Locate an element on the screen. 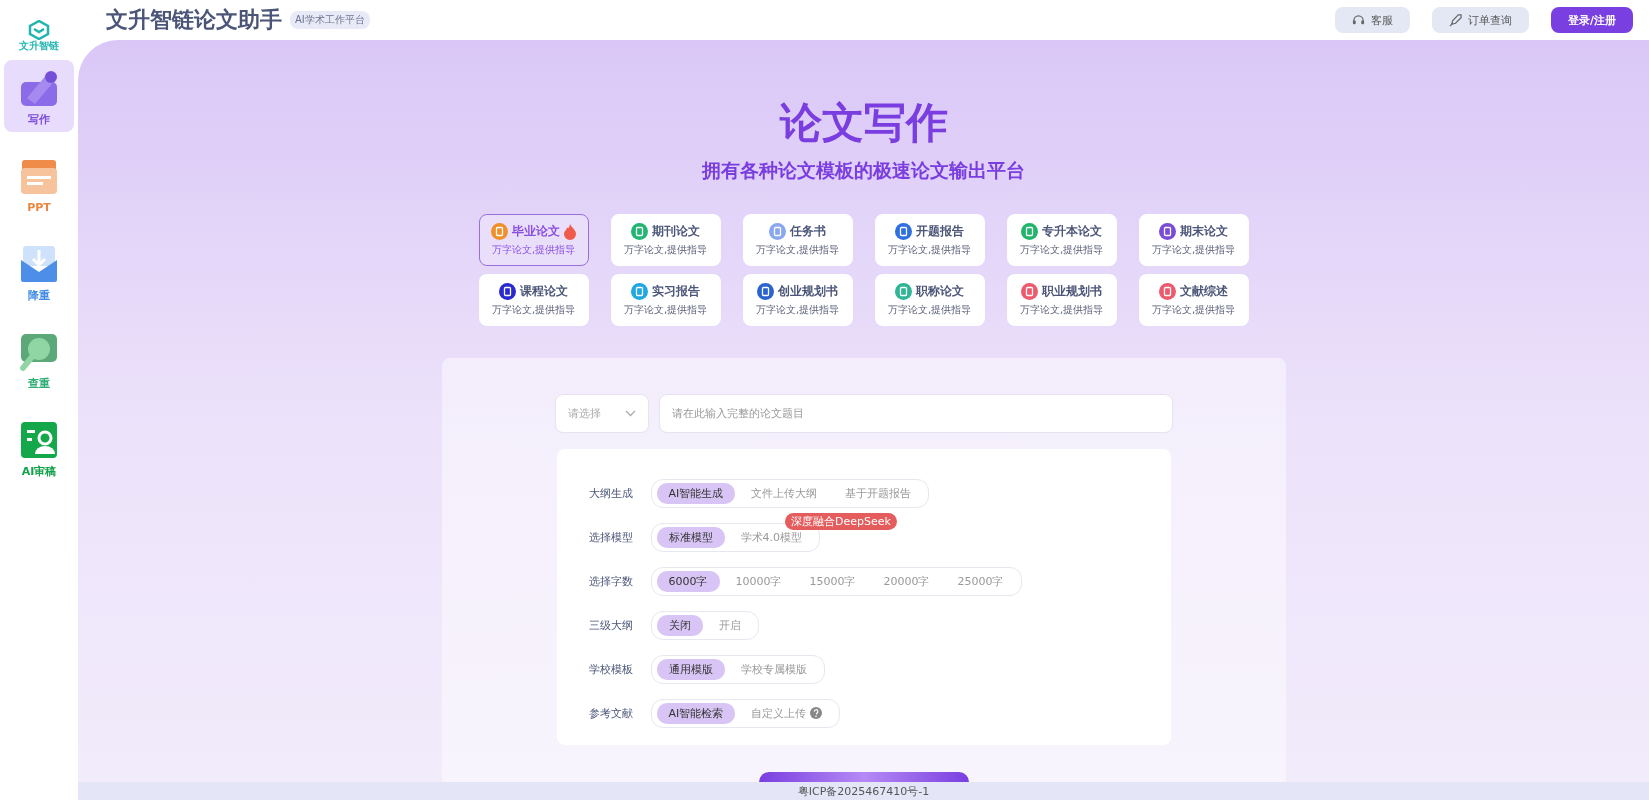 The height and width of the screenshot is (800, 1649). envelope-download-icon is located at coordinates (39, 263).